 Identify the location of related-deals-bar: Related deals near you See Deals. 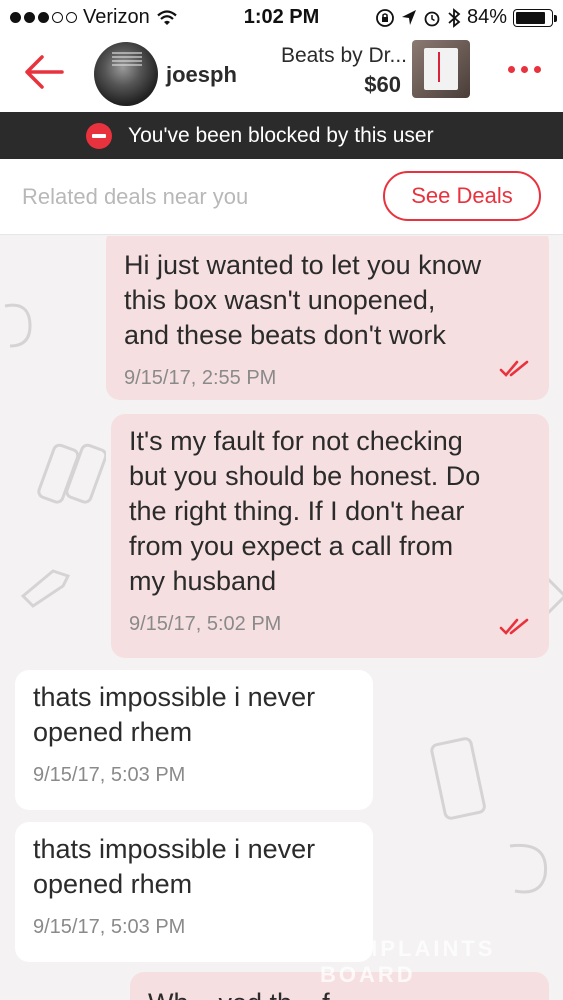
(281, 197).